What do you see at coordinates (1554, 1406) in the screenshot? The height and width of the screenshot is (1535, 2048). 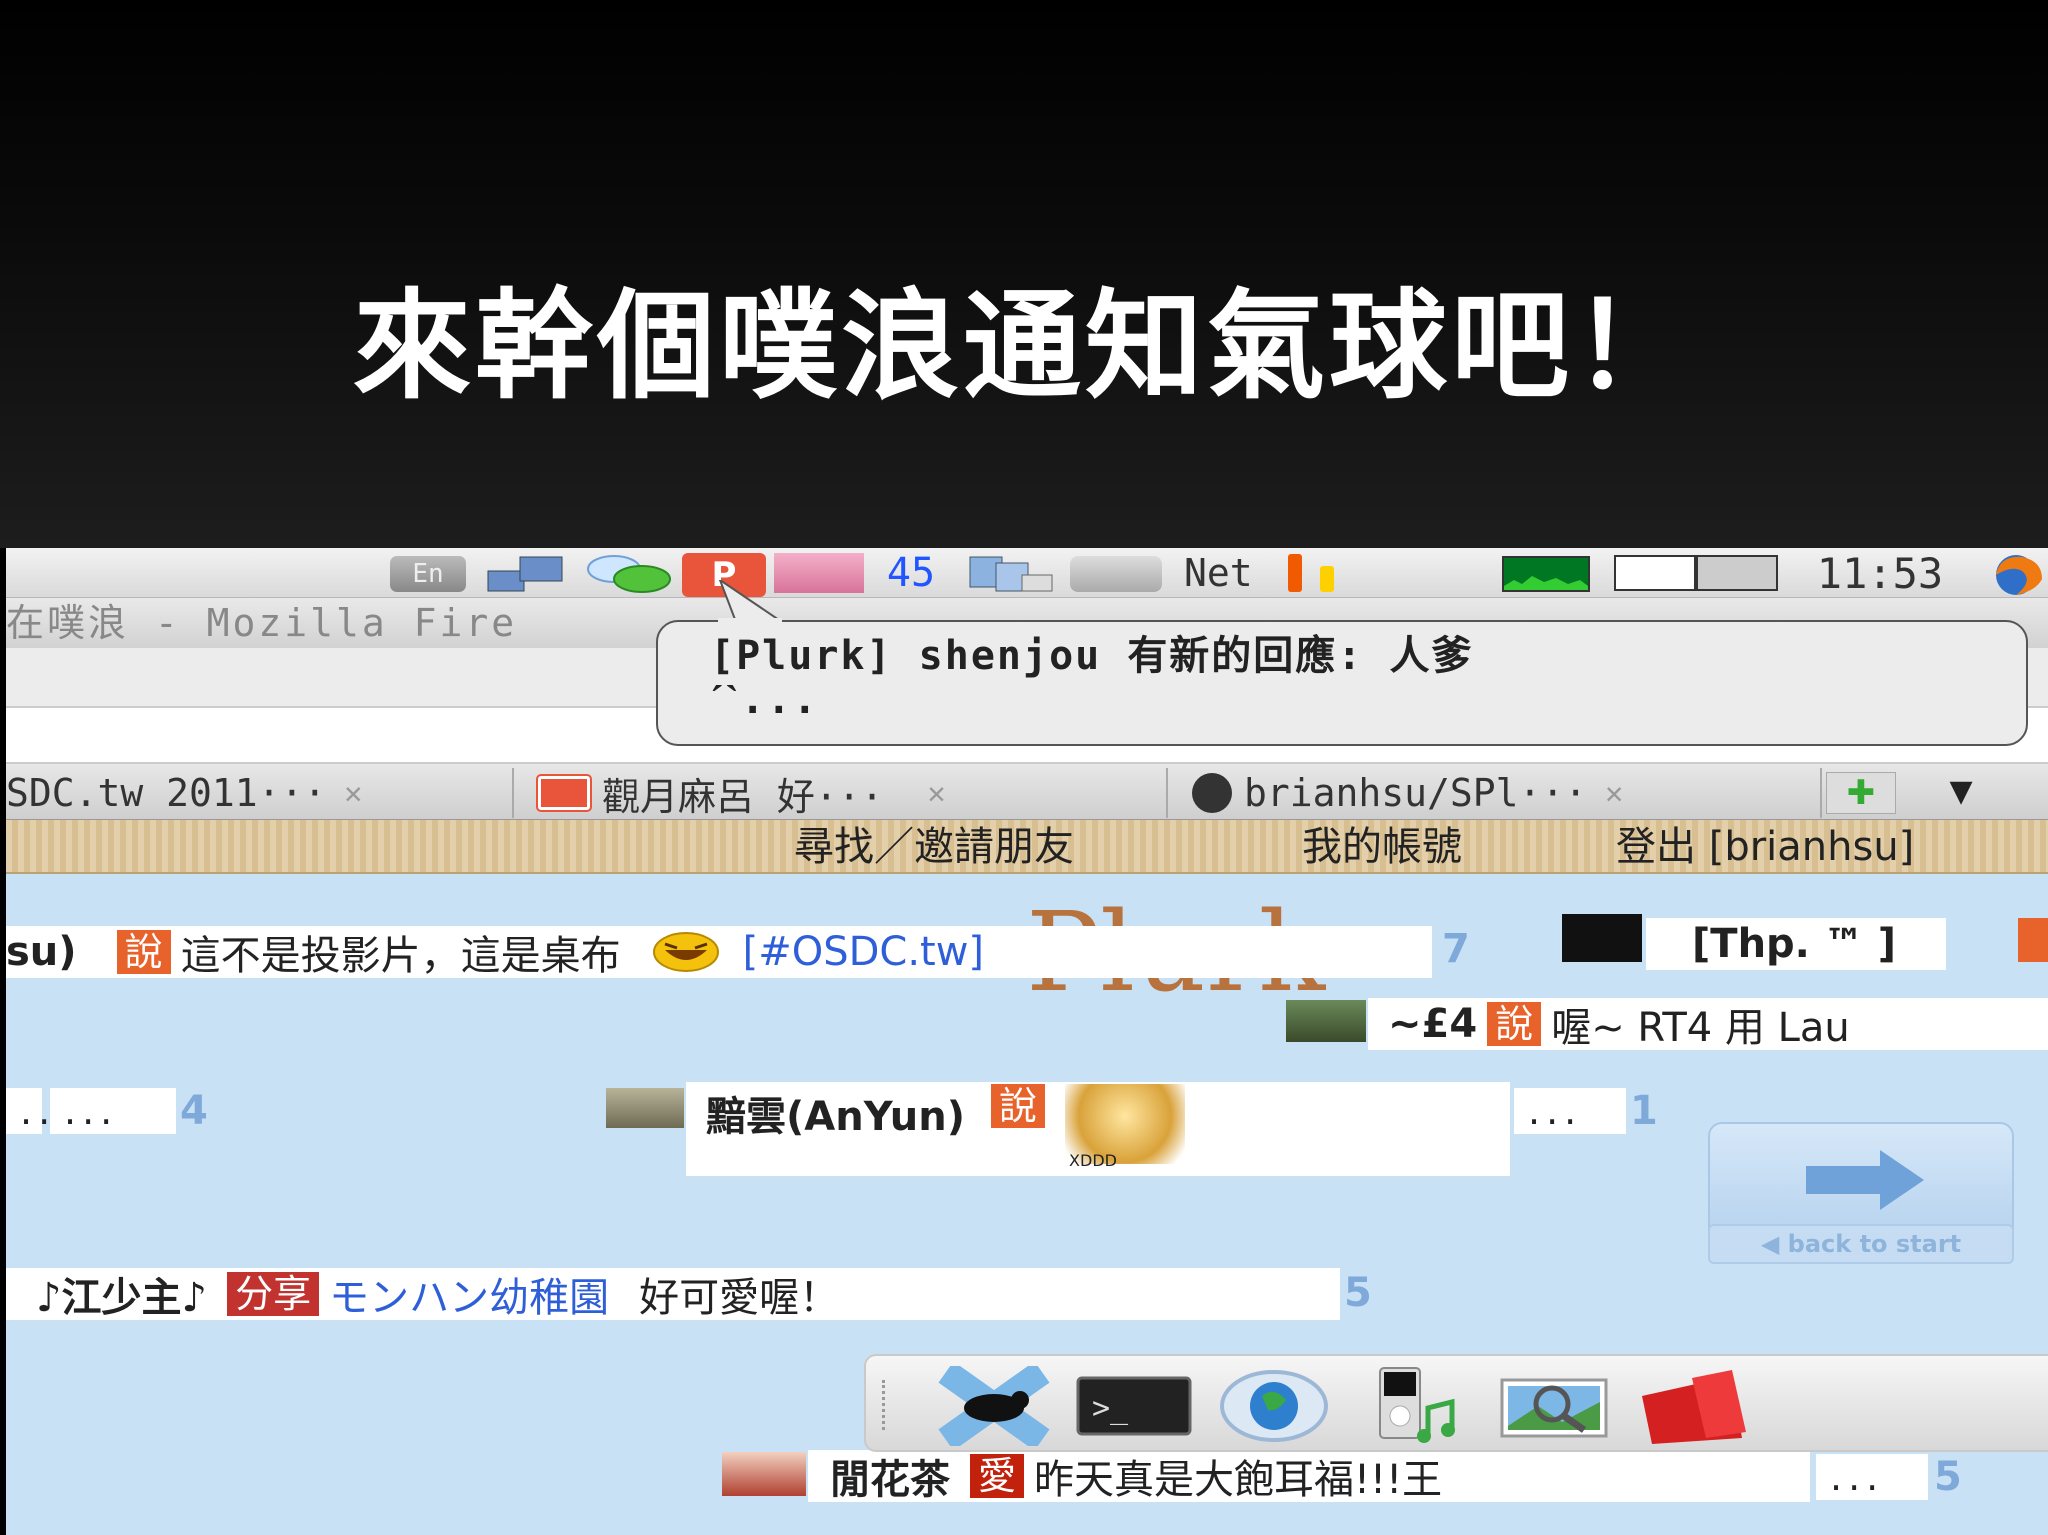 I see `image-viewer-icon` at bounding box center [1554, 1406].